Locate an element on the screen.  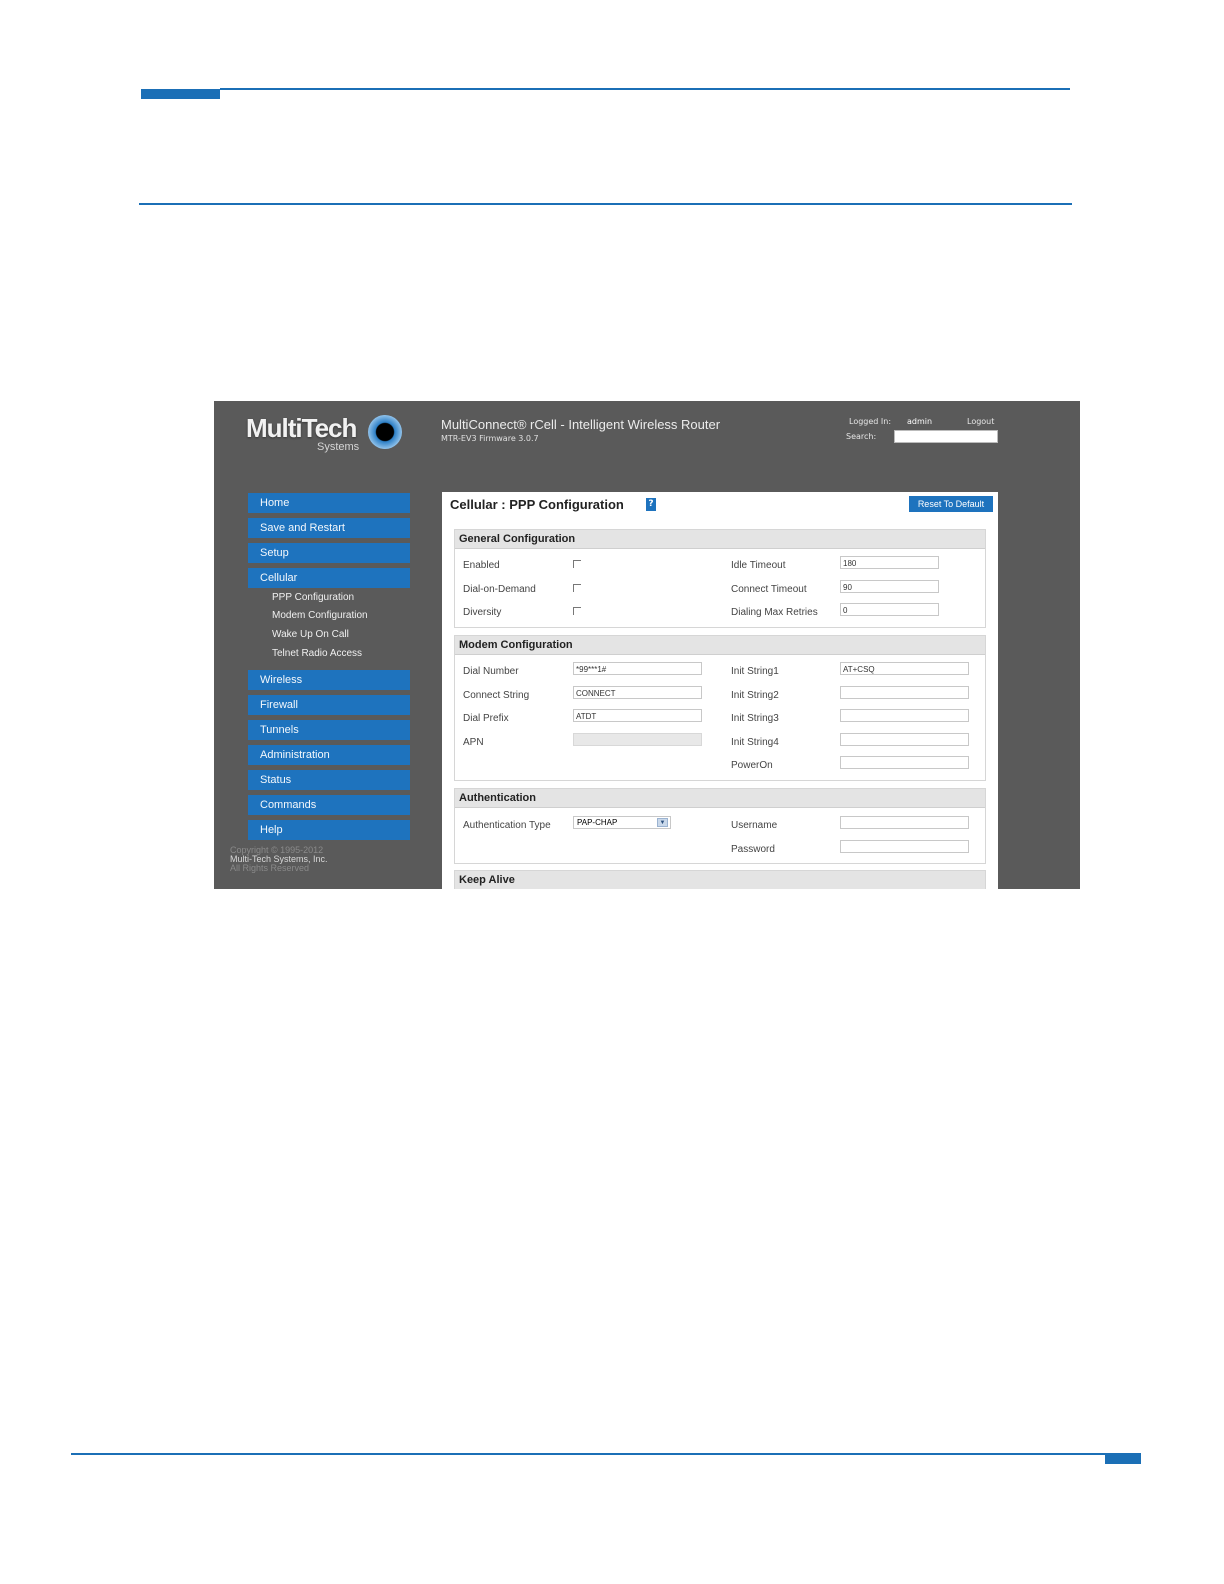
diversity-label: Diversity is located at coordinates (482, 612).